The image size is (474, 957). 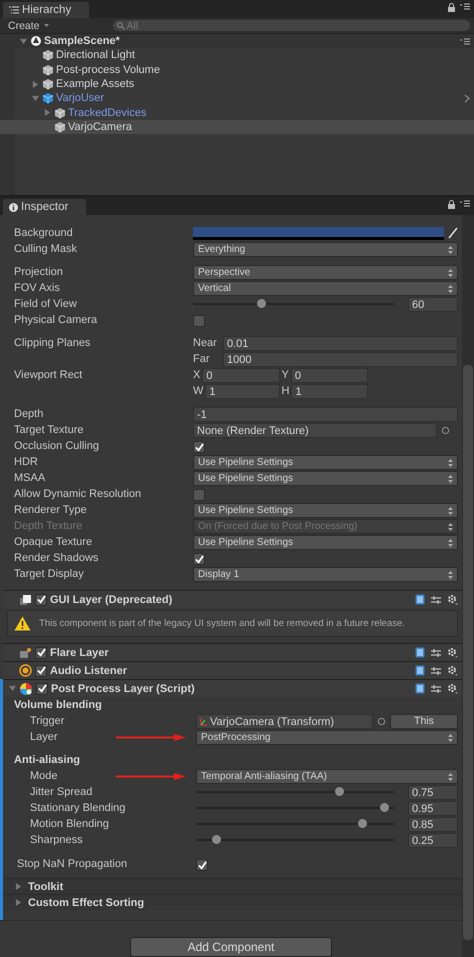 What do you see at coordinates (433, 840) in the screenshot?
I see `number-field: 0.25` at bounding box center [433, 840].